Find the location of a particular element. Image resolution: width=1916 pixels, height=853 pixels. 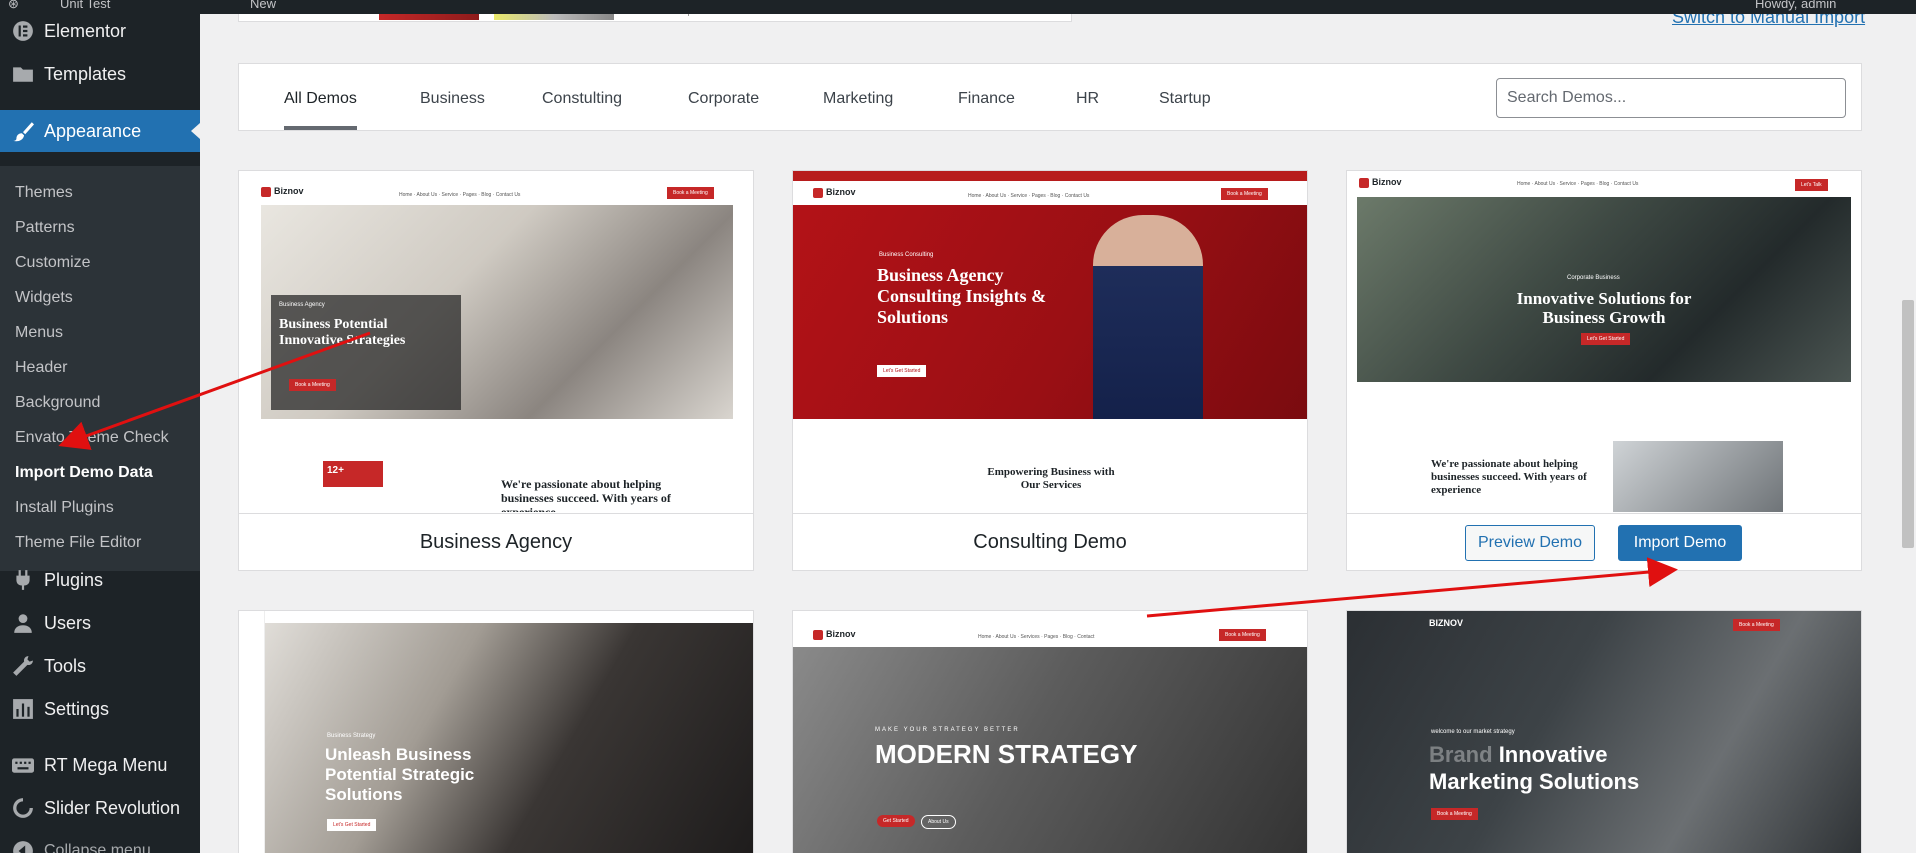

sidebar-item-label: Elementor is located at coordinates (85, 30).